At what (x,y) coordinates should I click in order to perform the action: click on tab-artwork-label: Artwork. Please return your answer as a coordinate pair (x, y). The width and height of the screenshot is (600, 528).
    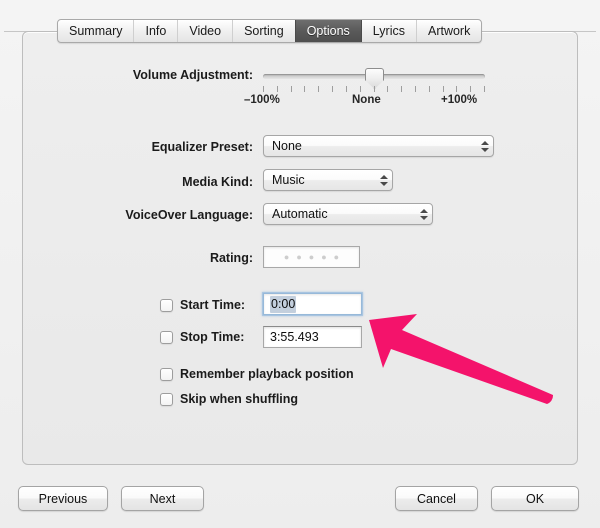
    Looking at the image, I should click on (449, 31).